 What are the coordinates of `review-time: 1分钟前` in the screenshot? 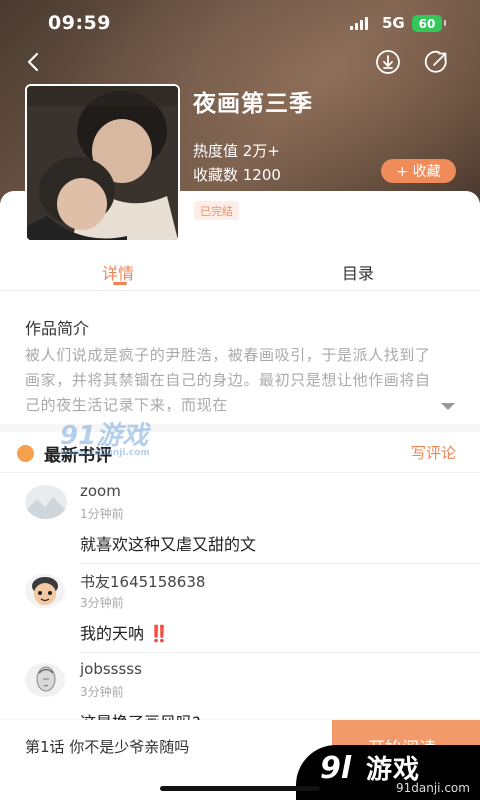 It's located at (102, 514).